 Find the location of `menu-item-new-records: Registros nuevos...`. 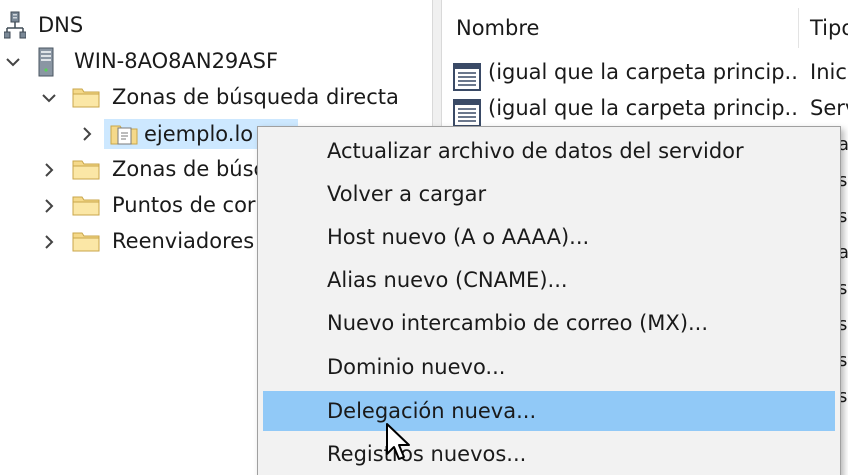

menu-item-new-records: Registros nuevos... is located at coordinates (549, 454).